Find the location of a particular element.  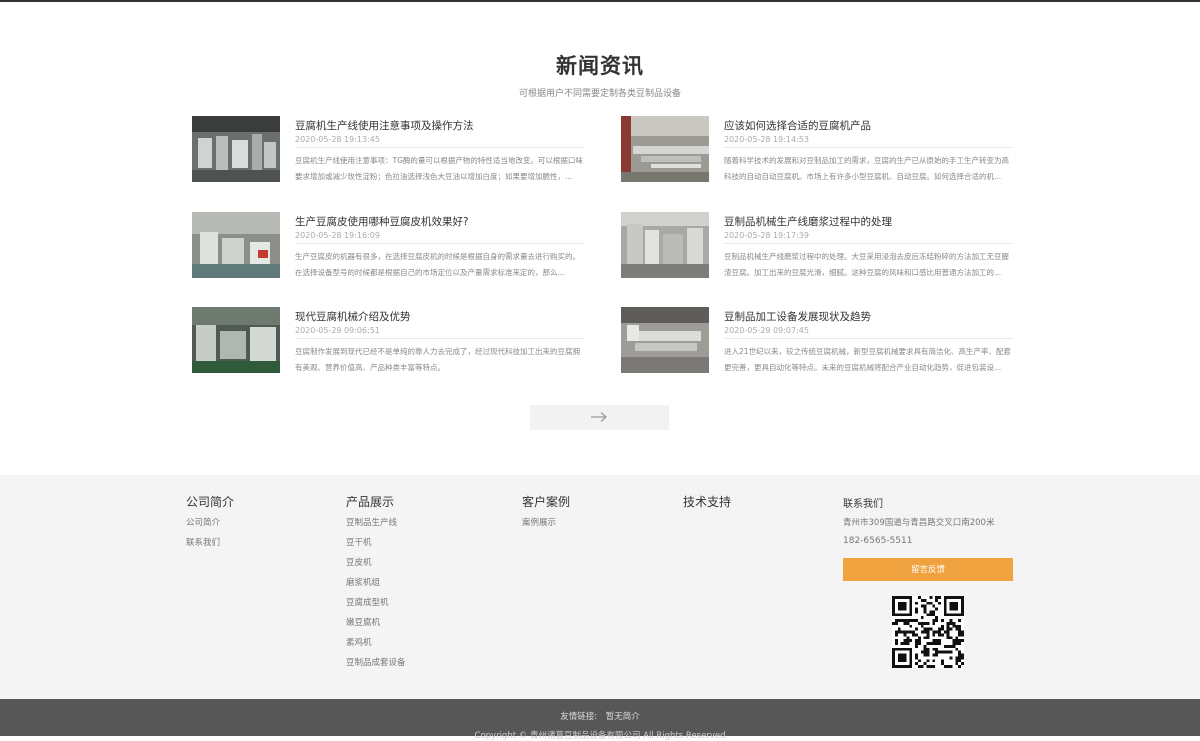

news-item-date: 2020-05-29 09:06:51 is located at coordinates (337, 330).